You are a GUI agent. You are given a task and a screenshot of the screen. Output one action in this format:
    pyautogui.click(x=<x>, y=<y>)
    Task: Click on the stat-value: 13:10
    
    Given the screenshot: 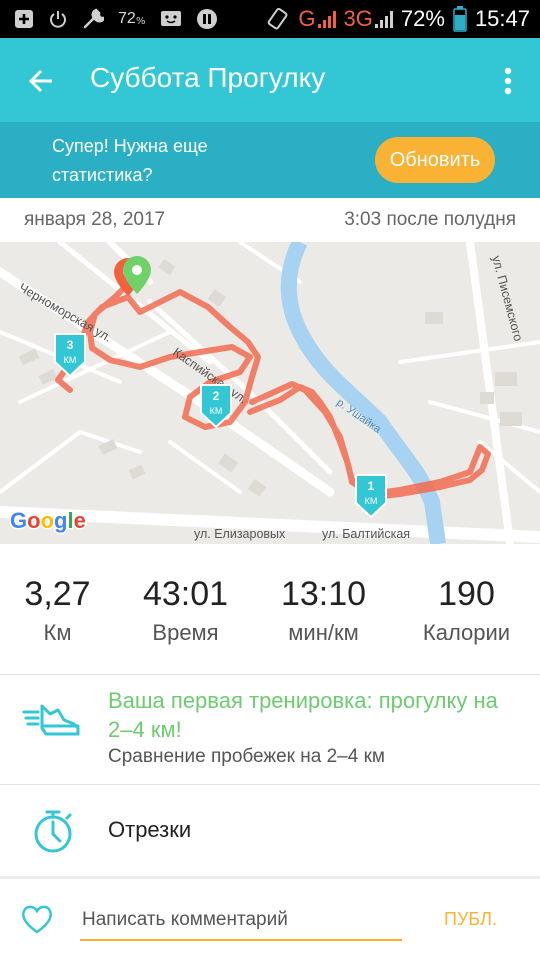 What is the action you would take?
    pyautogui.click(x=323, y=594)
    